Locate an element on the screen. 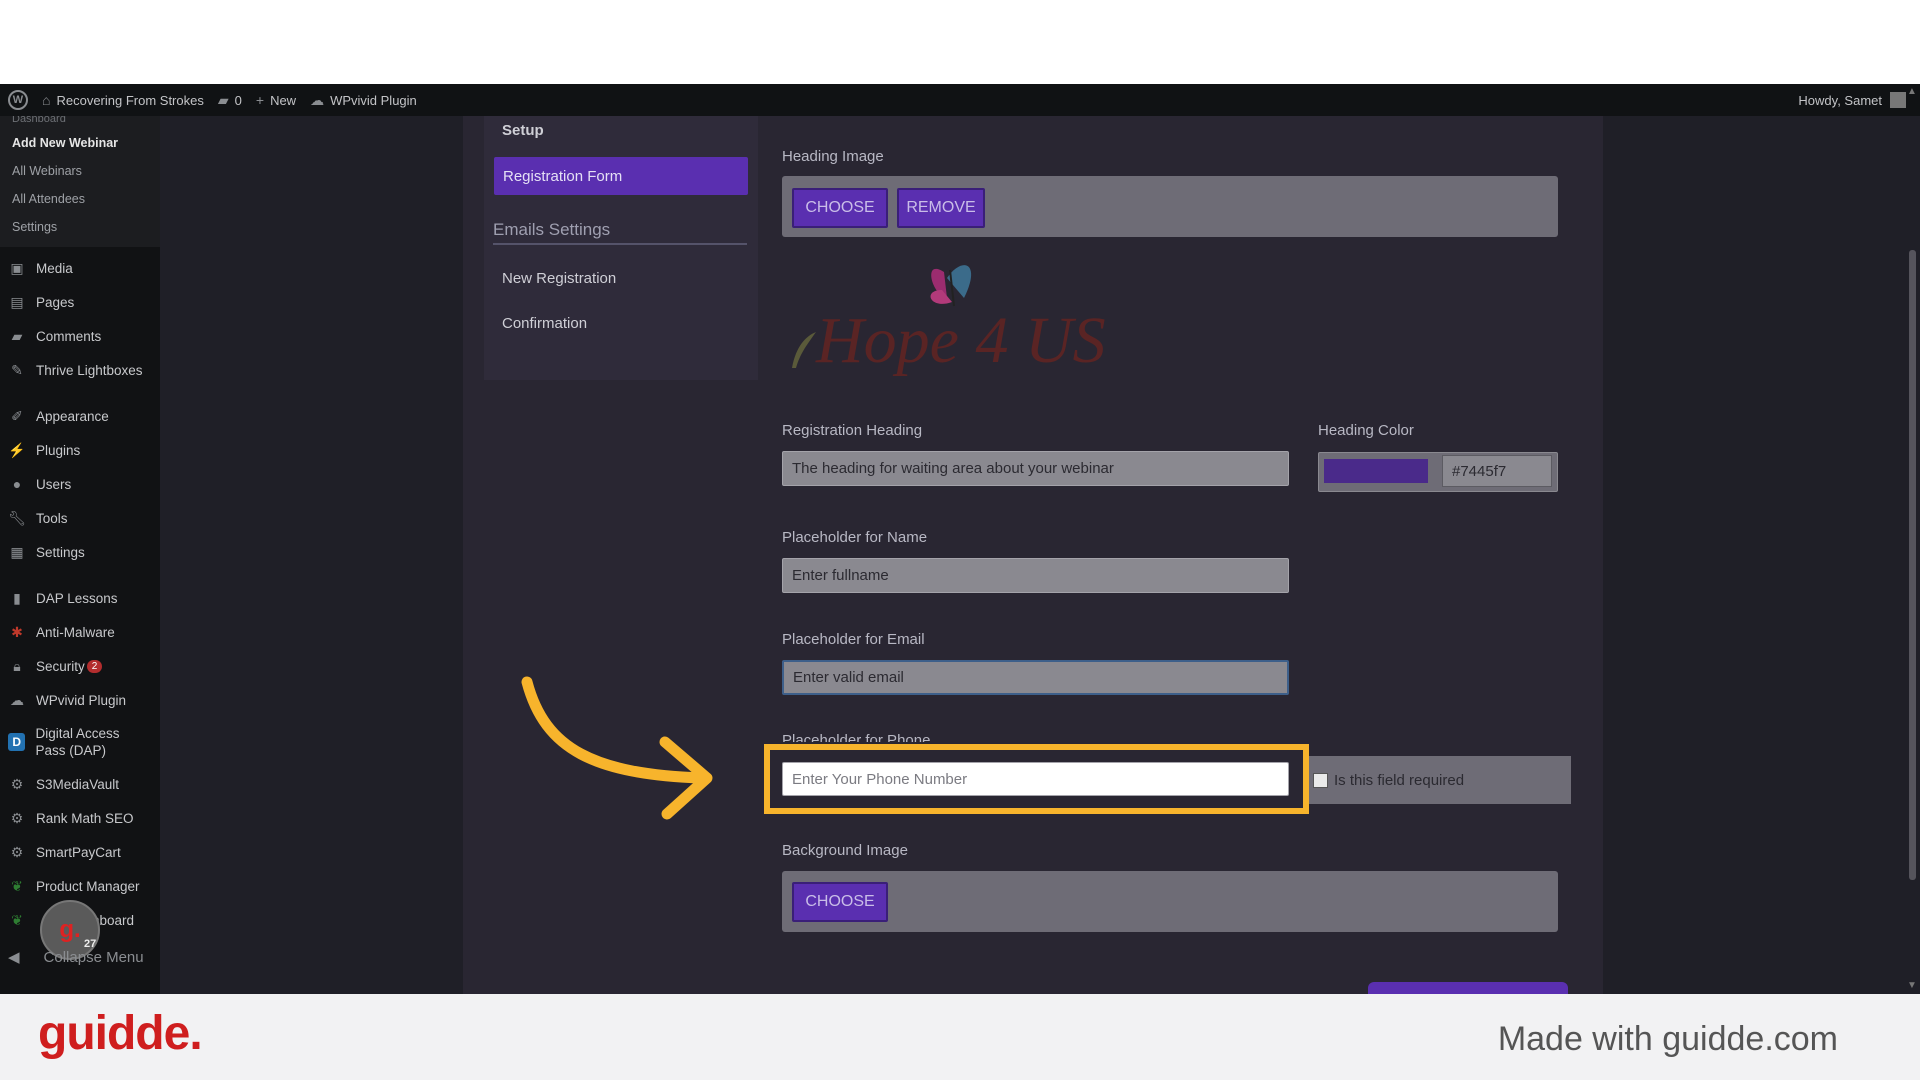 The image size is (1920, 1080). collapse-menu: ◀ Collapse Menu is located at coordinates (76, 957).